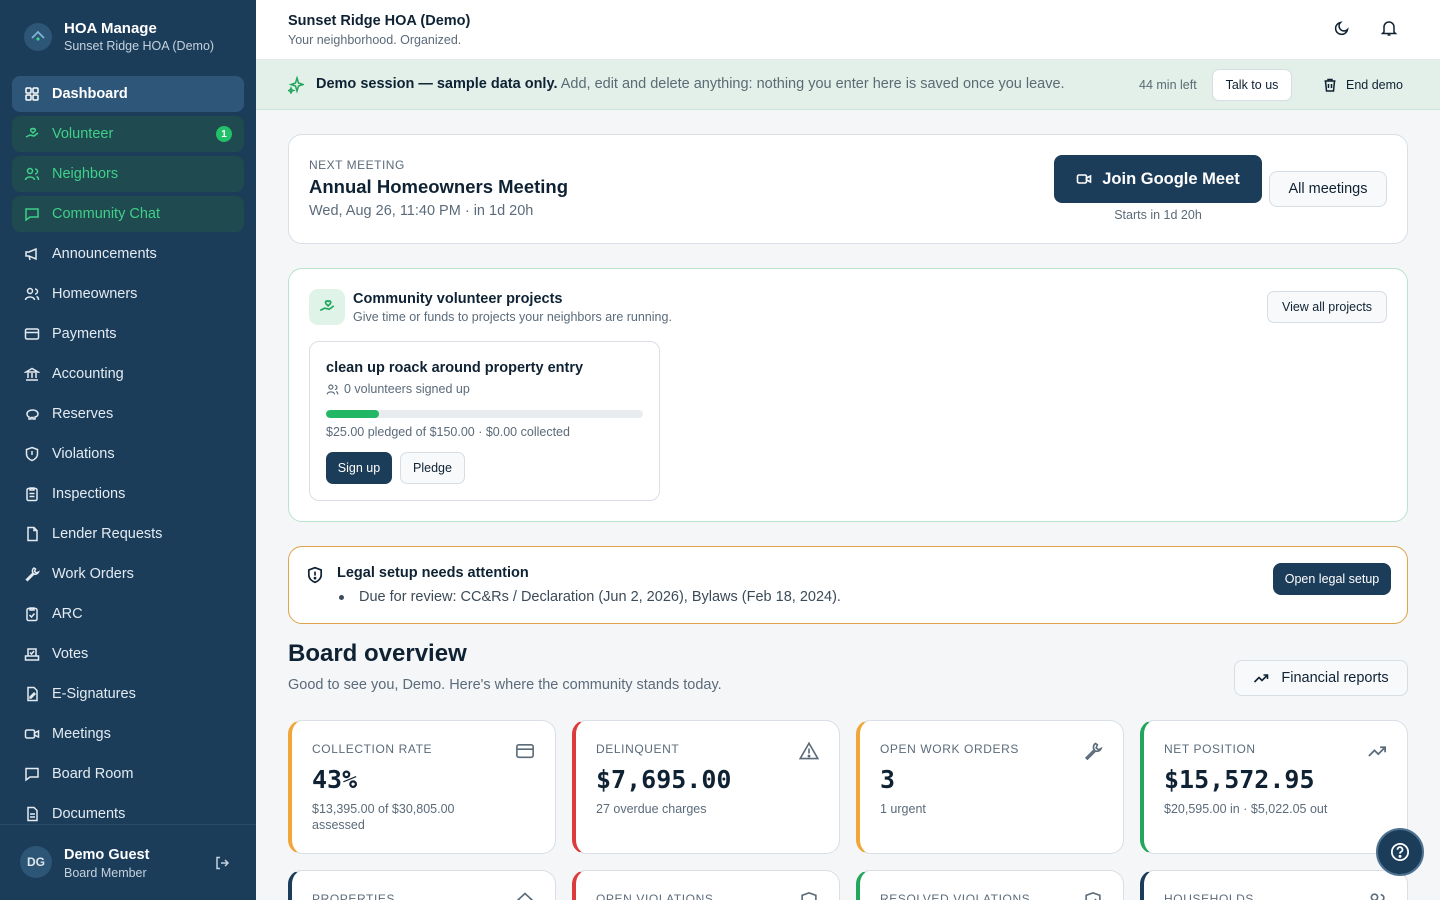  I want to click on board-overview-title: Board overview, so click(377, 653).